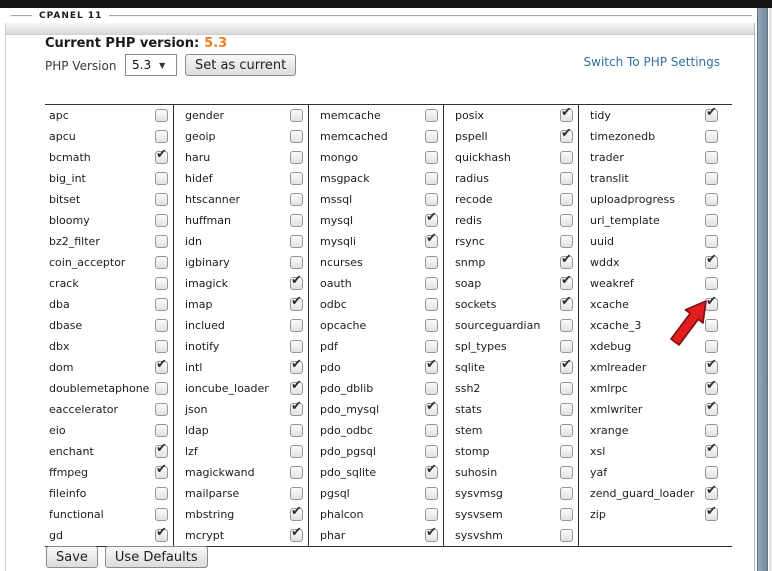  What do you see at coordinates (161, 220) in the screenshot?
I see `extension-checkbox-bloomy` at bounding box center [161, 220].